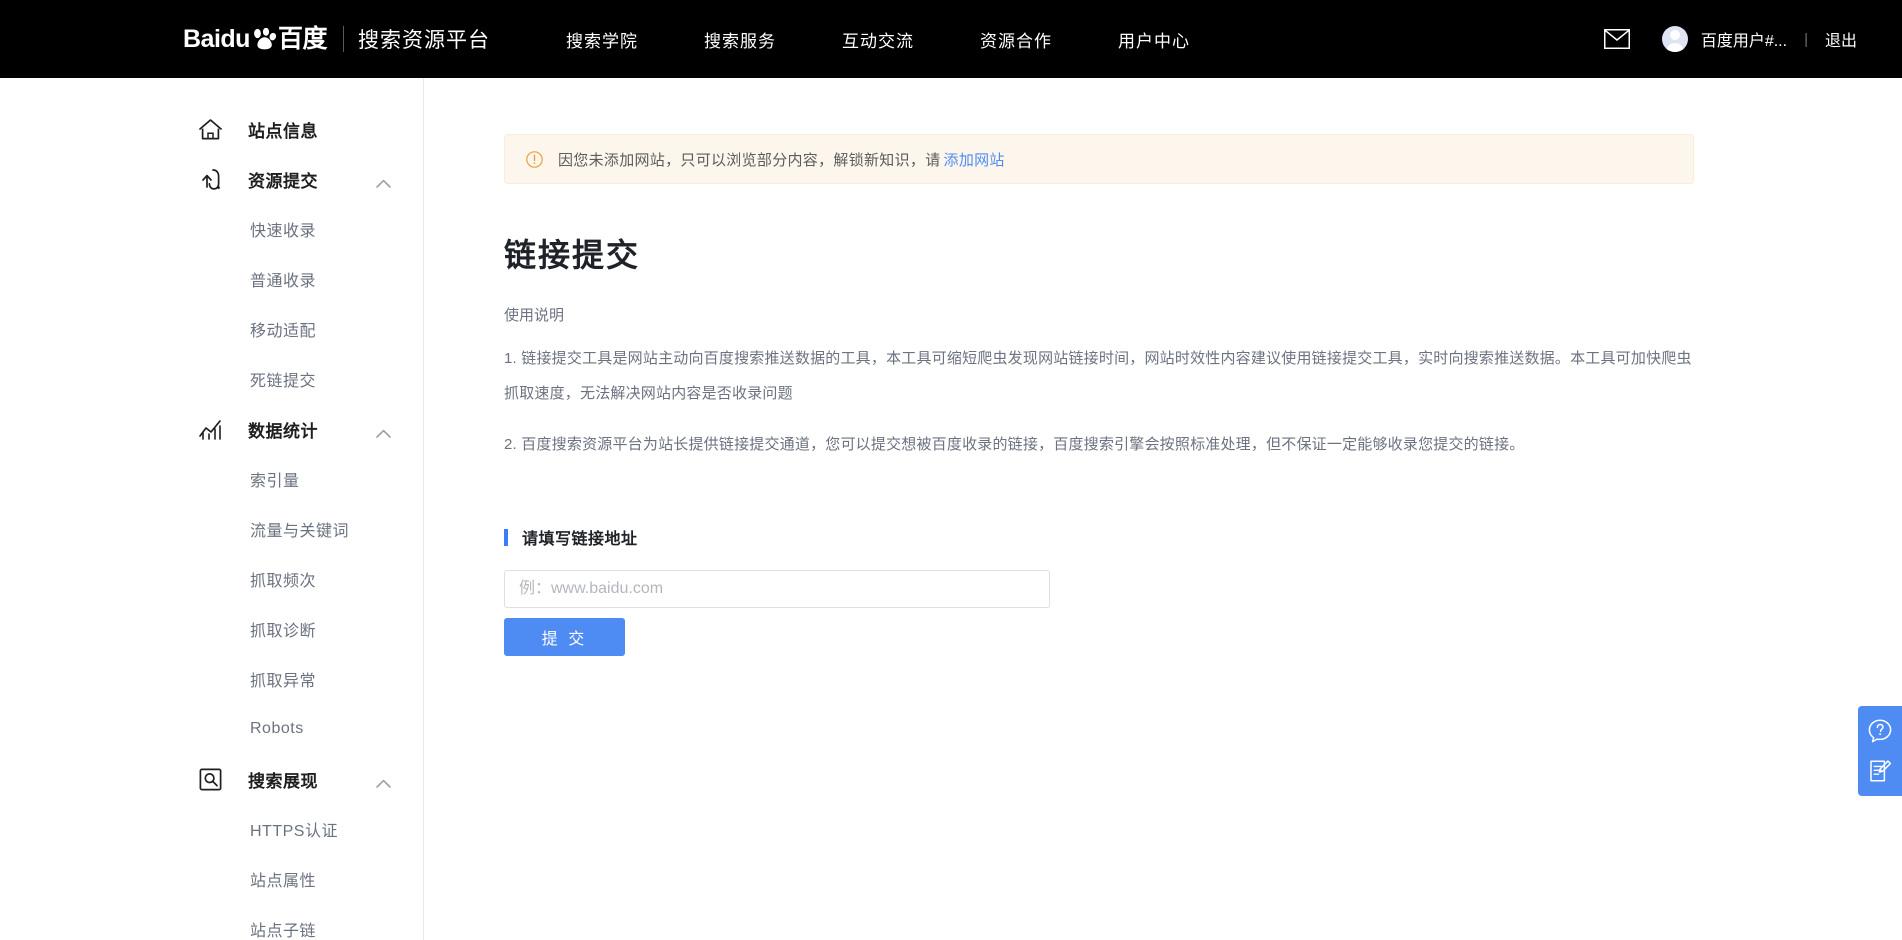 The height and width of the screenshot is (940, 1902). I want to click on logo-text-cn: 百度, so click(302, 38).